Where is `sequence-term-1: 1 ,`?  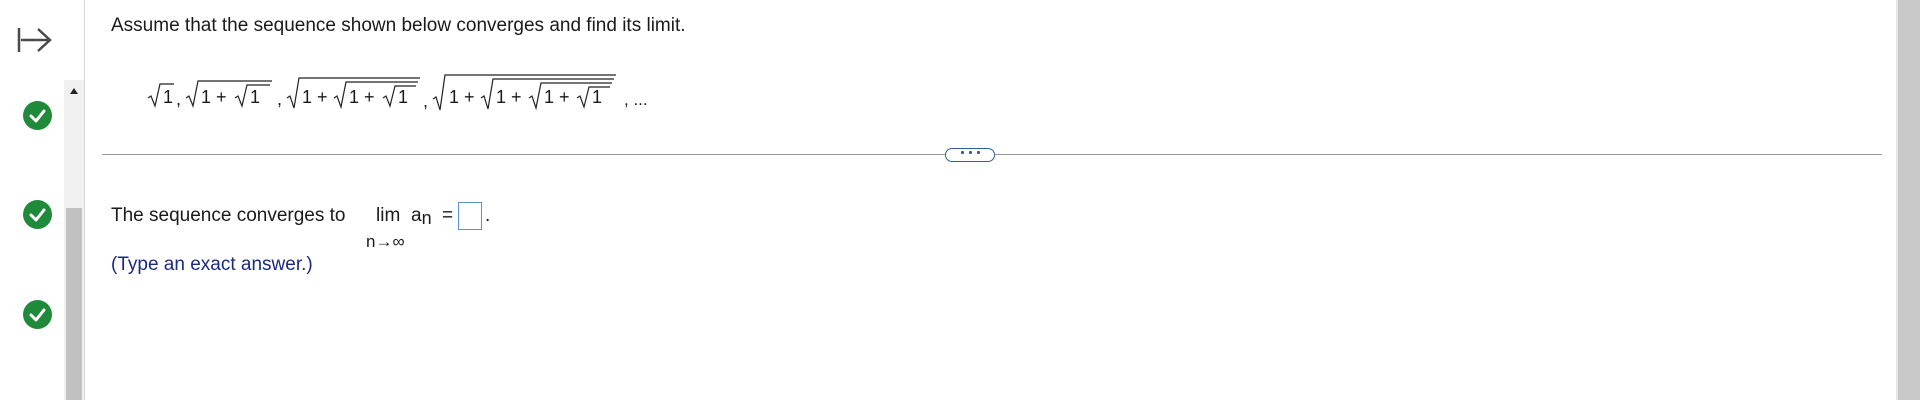
sequence-term-1: 1 , is located at coordinates (164, 96).